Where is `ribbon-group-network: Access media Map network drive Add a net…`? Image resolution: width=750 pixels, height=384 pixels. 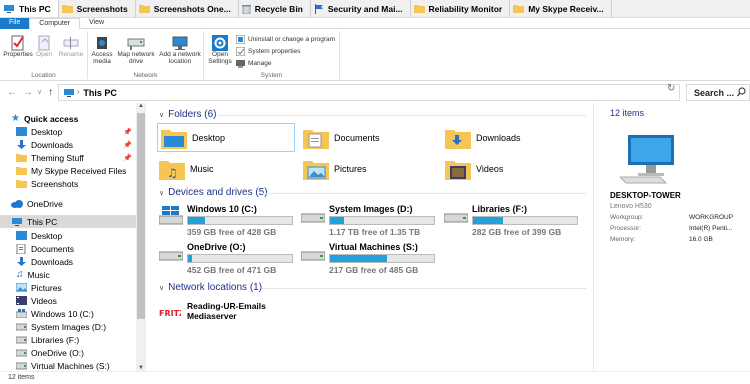 ribbon-group-network: Access media Map network drive Add a net… is located at coordinates (146, 55).